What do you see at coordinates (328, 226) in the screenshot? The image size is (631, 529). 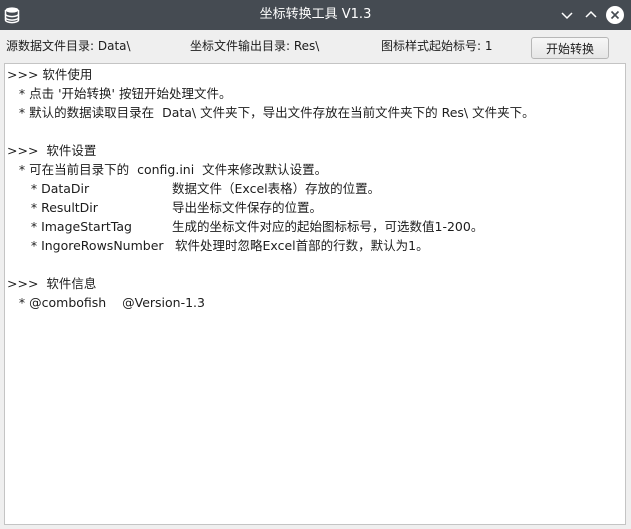 I see `setting-desc: 生成的坐标文件对应的起始图标标号，可选数值1-200。` at bounding box center [328, 226].